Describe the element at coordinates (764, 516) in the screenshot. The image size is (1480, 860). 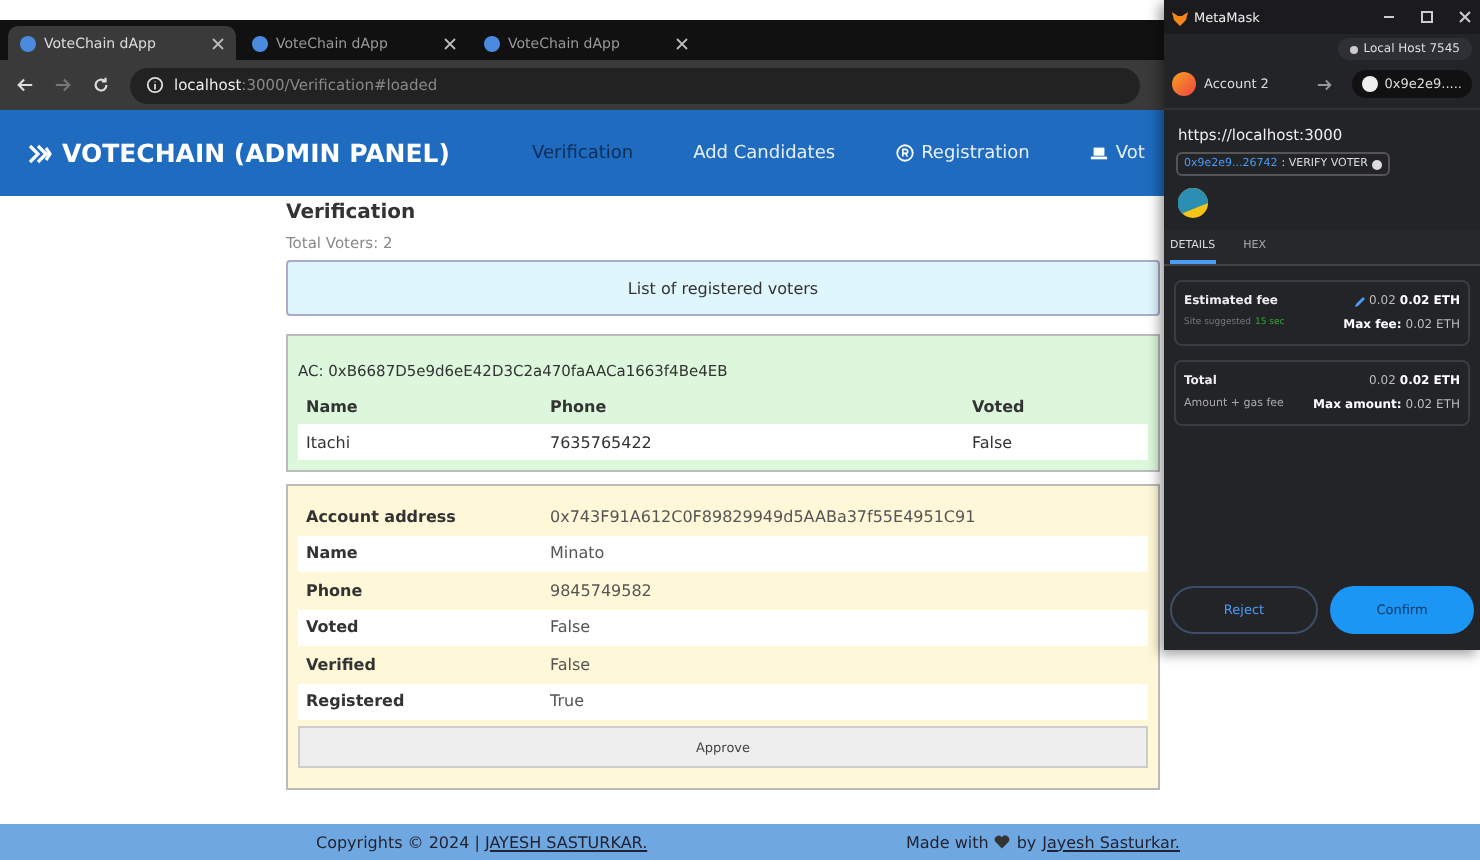
I see `field-value: 0x743F91A612C0F89829949d5AABa37f55E4951C91` at that location.